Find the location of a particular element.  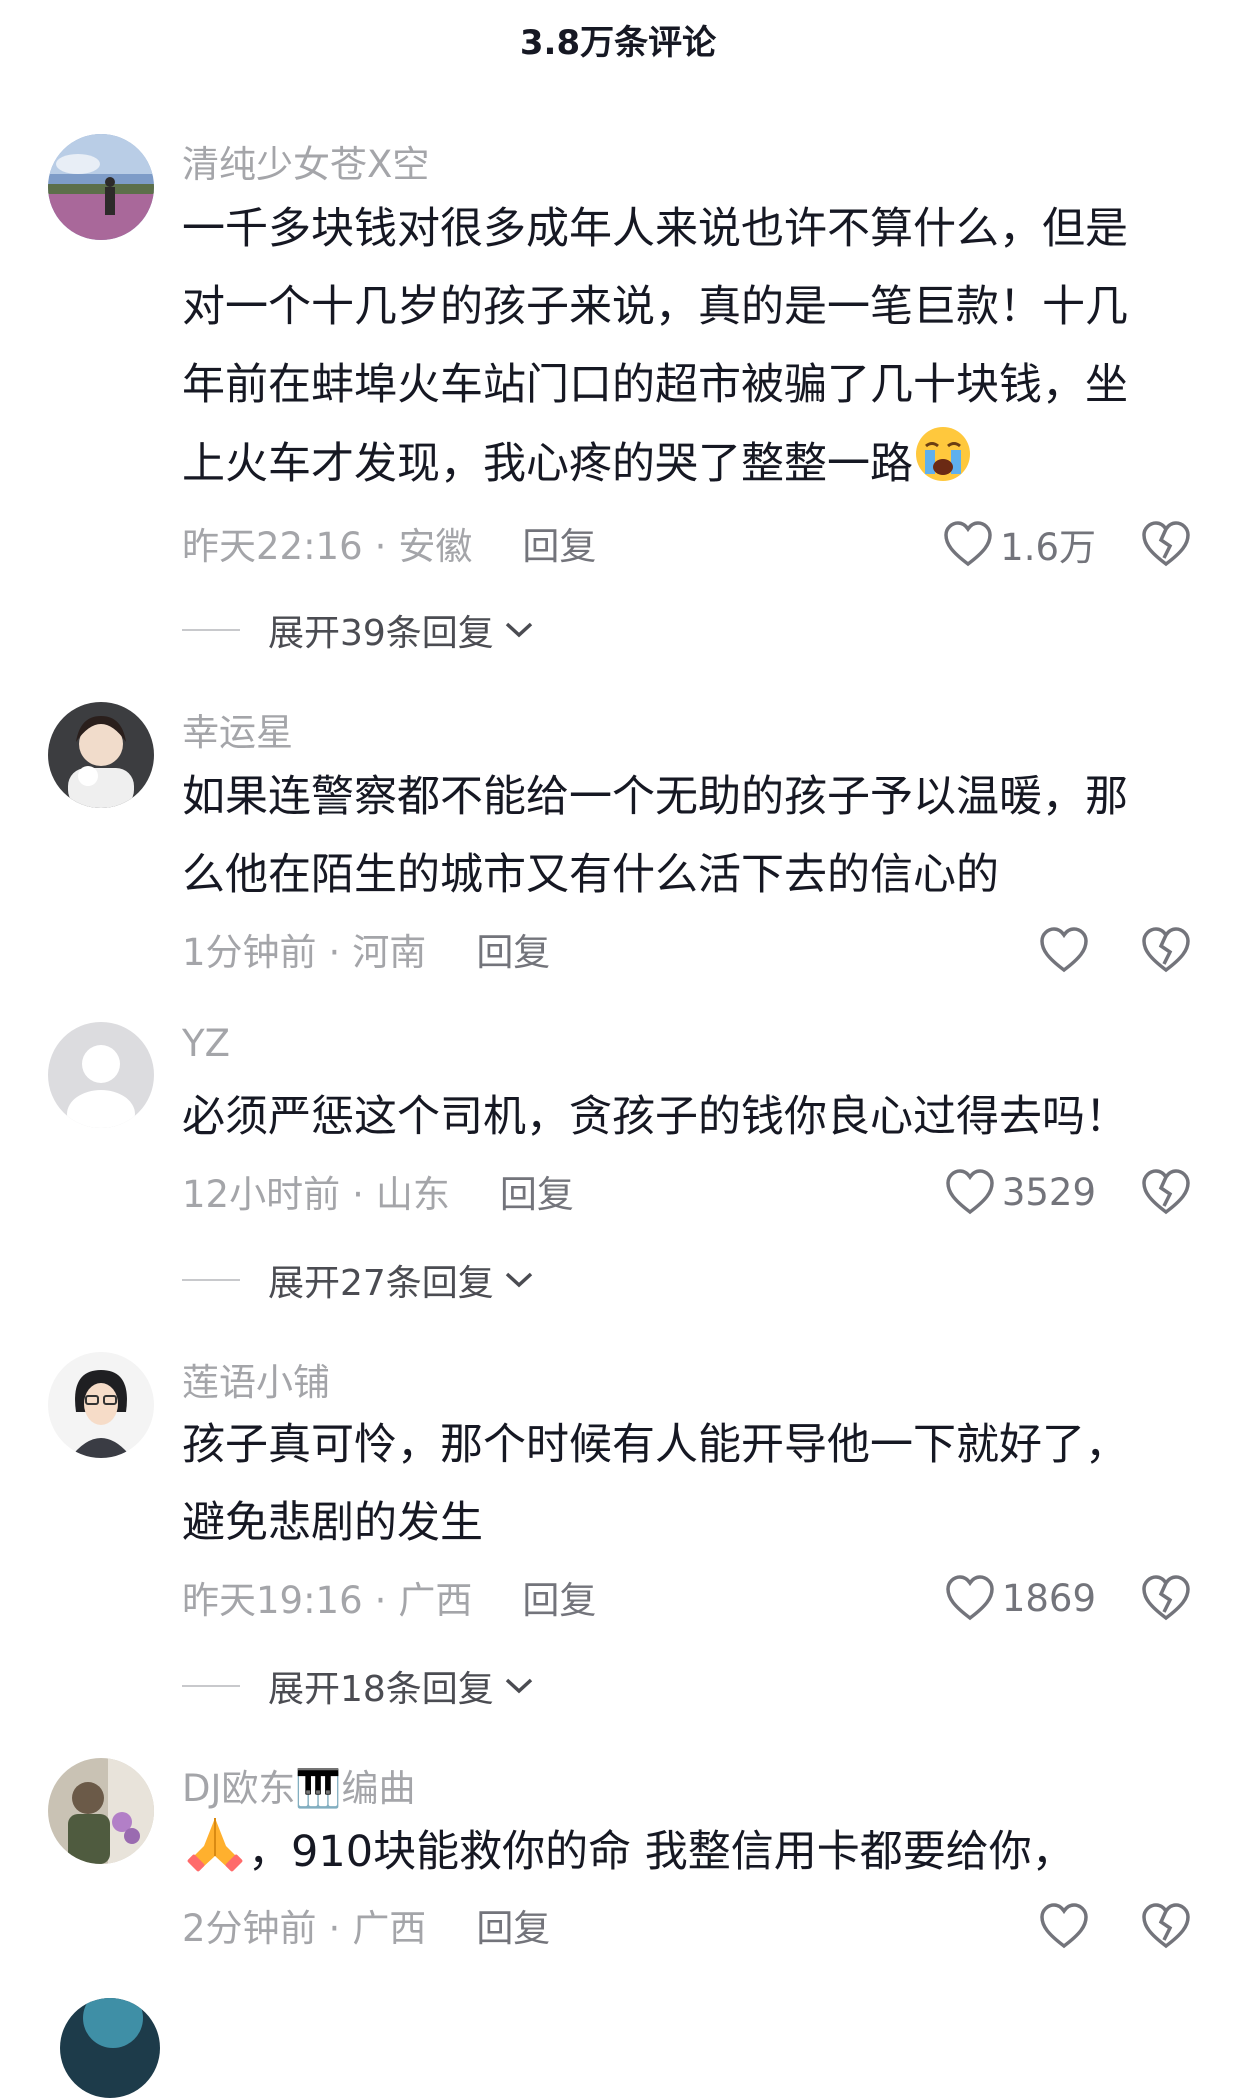

expand-replies-button: 展开39条回复 is located at coordinates (359, 630).